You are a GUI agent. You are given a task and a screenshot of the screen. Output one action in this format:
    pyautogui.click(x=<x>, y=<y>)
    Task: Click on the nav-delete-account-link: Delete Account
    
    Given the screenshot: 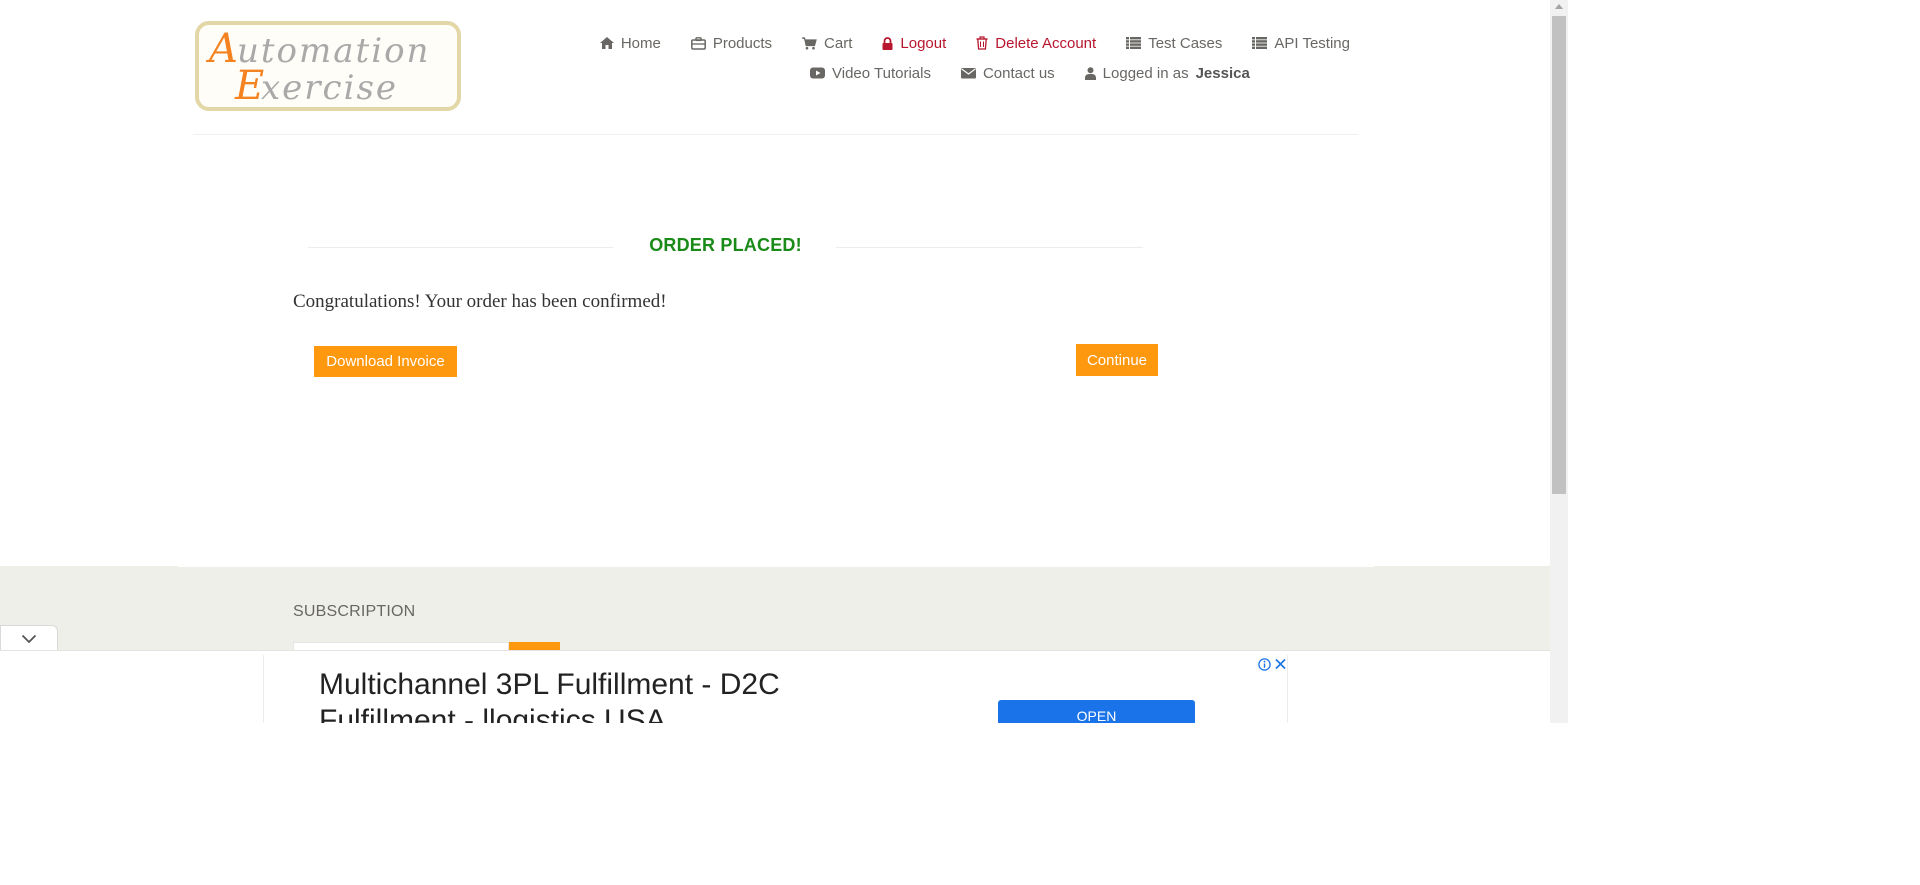 What is the action you would take?
    pyautogui.click(x=1036, y=43)
    